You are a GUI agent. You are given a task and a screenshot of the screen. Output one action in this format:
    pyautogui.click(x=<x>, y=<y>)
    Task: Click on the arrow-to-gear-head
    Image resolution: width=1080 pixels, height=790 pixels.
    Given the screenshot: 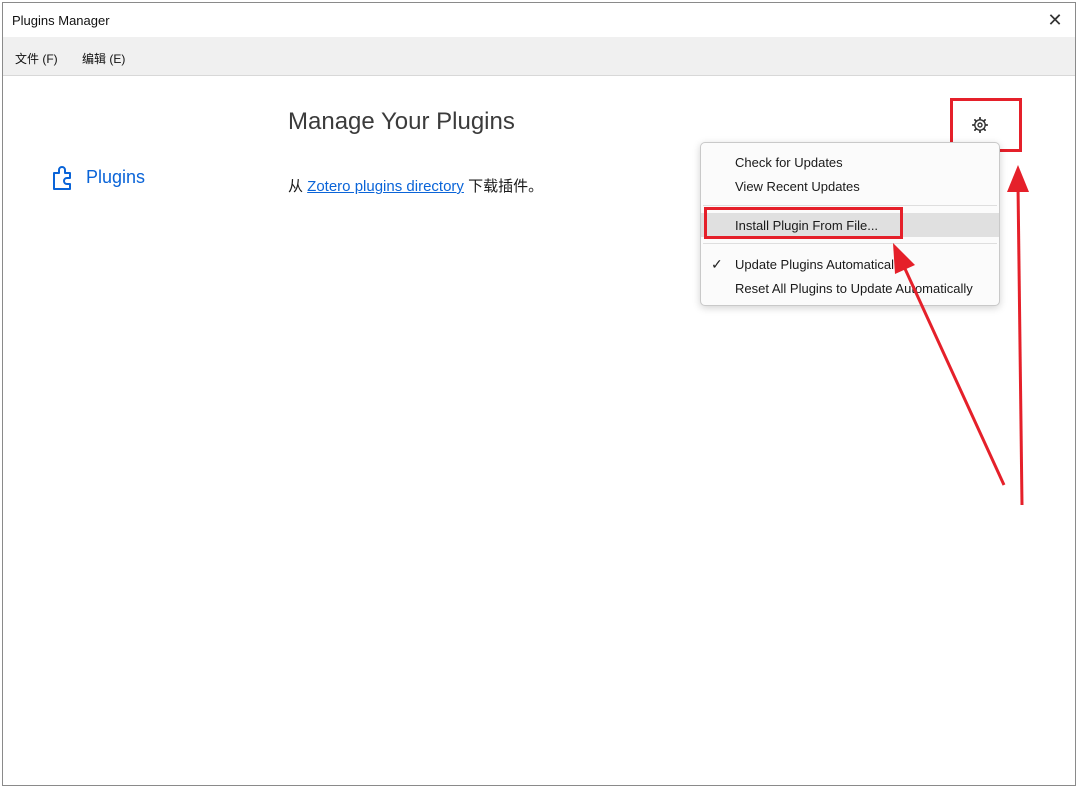 What is the action you would take?
    pyautogui.click(x=1018, y=178)
    